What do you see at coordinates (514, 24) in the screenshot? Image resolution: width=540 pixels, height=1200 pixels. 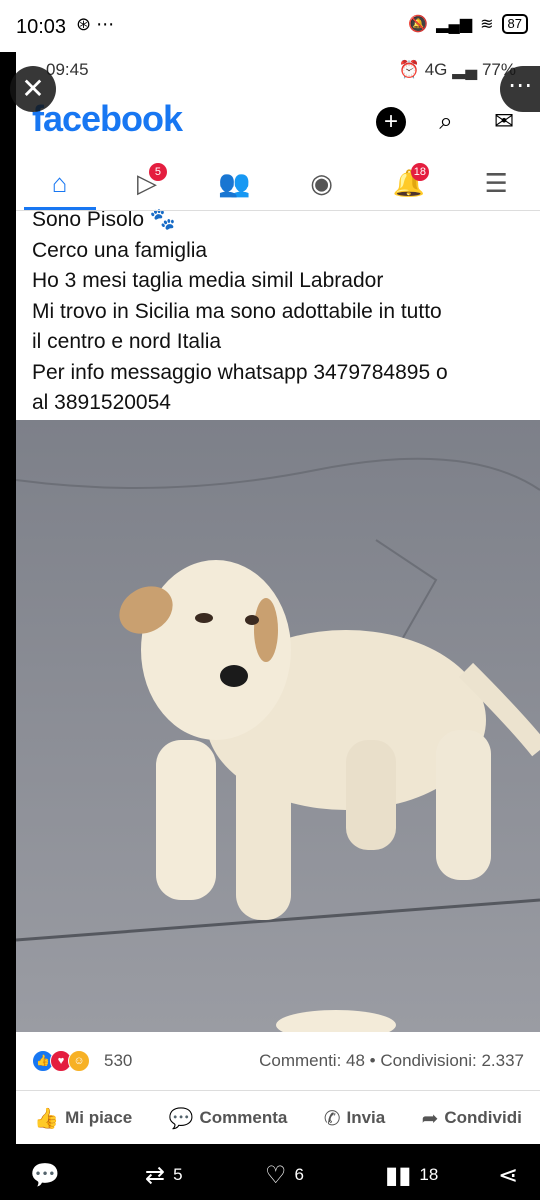 I see `battery-icon: 87` at bounding box center [514, 24].